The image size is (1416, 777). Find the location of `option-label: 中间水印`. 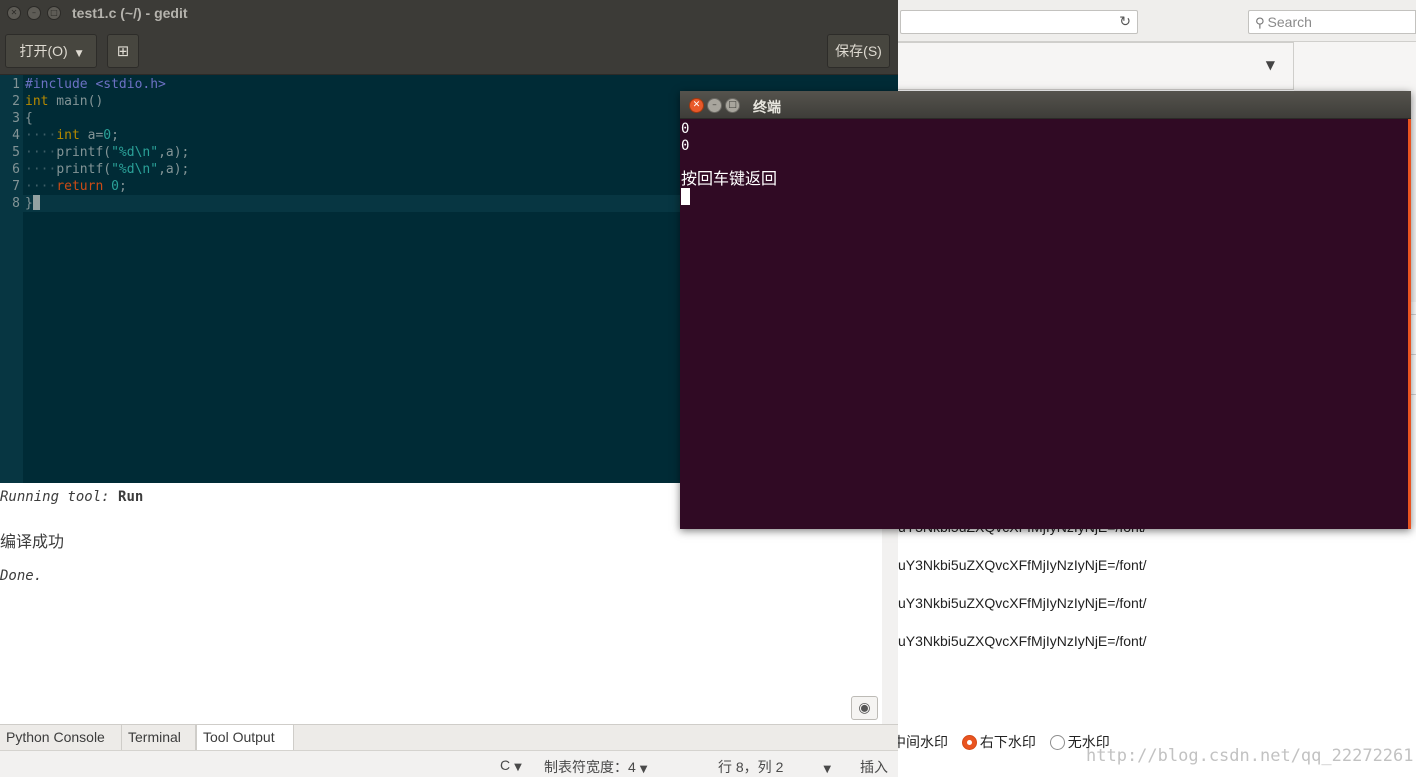

option-label: 中间水印 is located at coordinates (920, 742).